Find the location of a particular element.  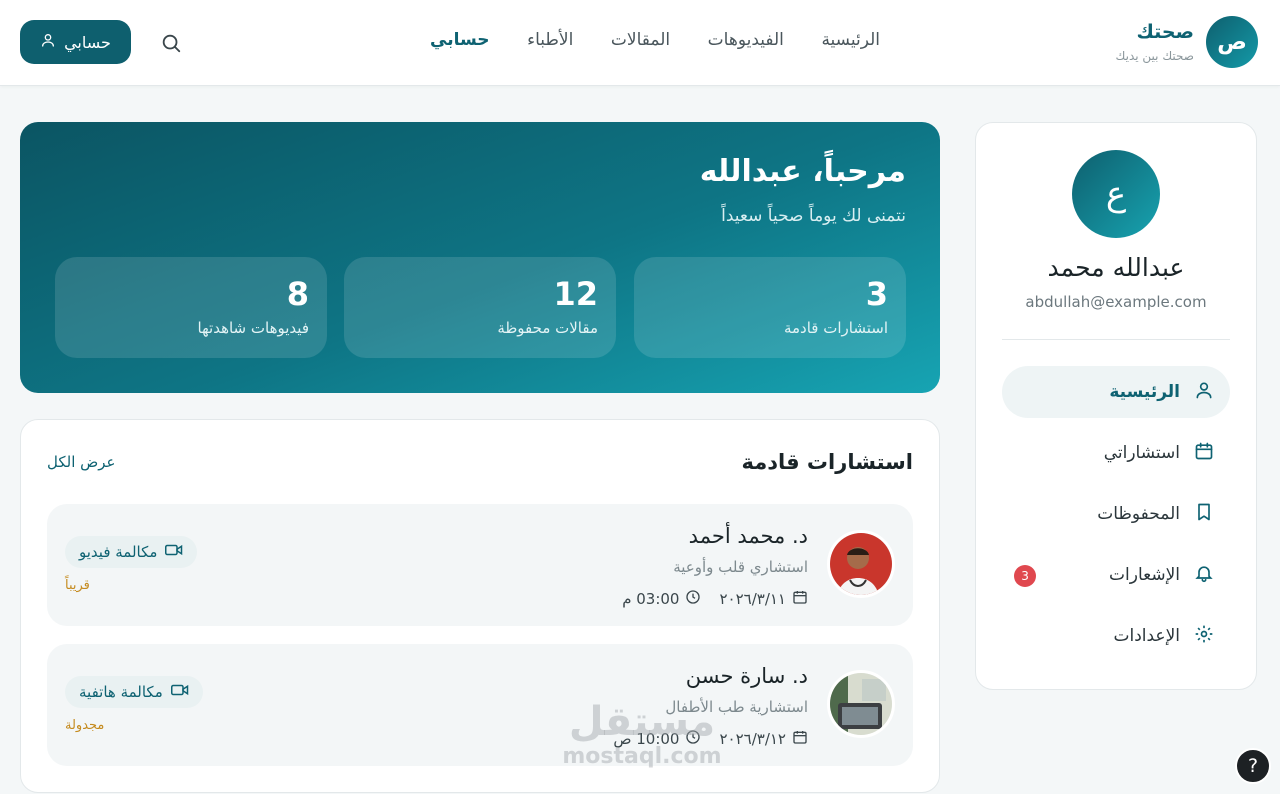

sidebar-item-consultations: استشاراتي is located at coordinates (1116, 453).